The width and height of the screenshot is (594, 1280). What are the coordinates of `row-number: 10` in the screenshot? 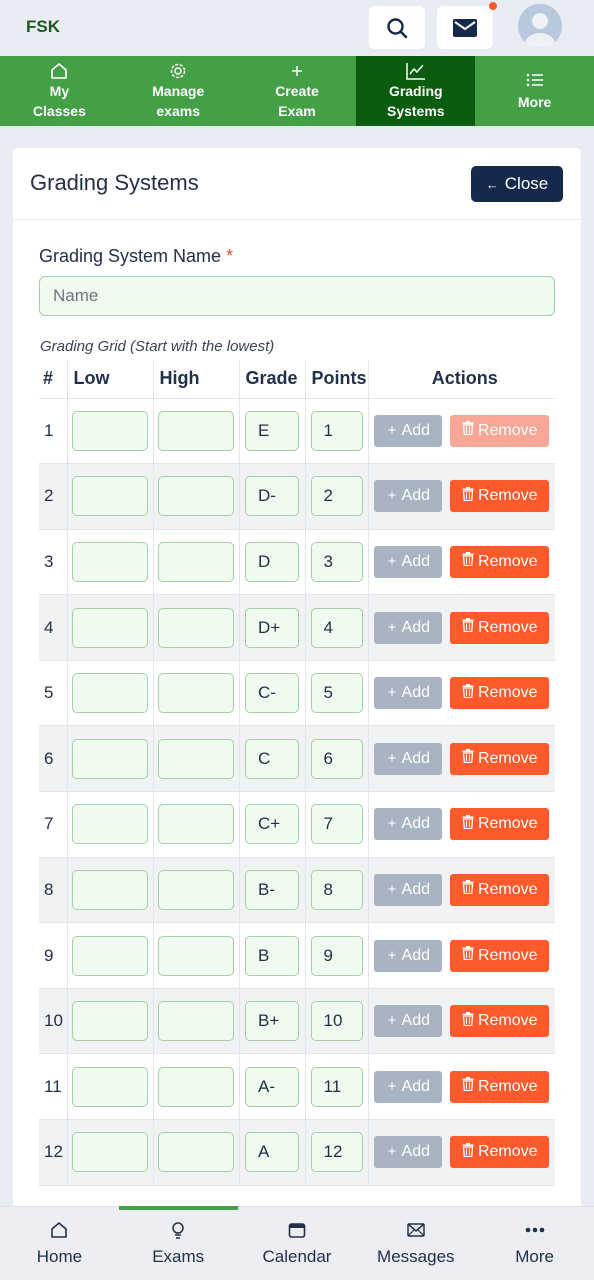 It's located at (53, 1020).